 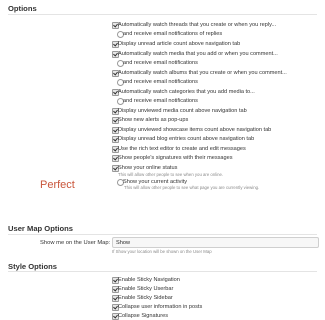 I want to click on style-title: Style Options, so click(x=32, y=266).